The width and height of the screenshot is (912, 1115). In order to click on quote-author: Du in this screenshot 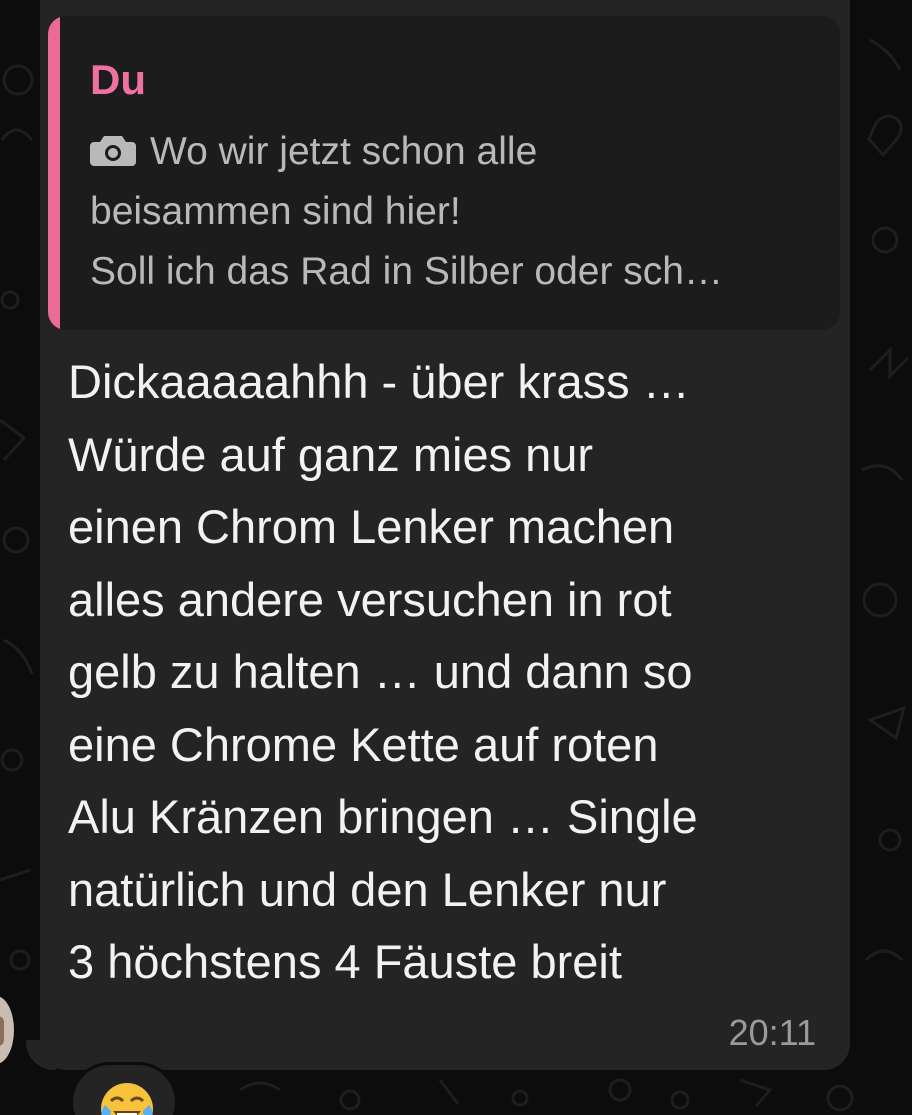, I will do `click(118, 79)`.